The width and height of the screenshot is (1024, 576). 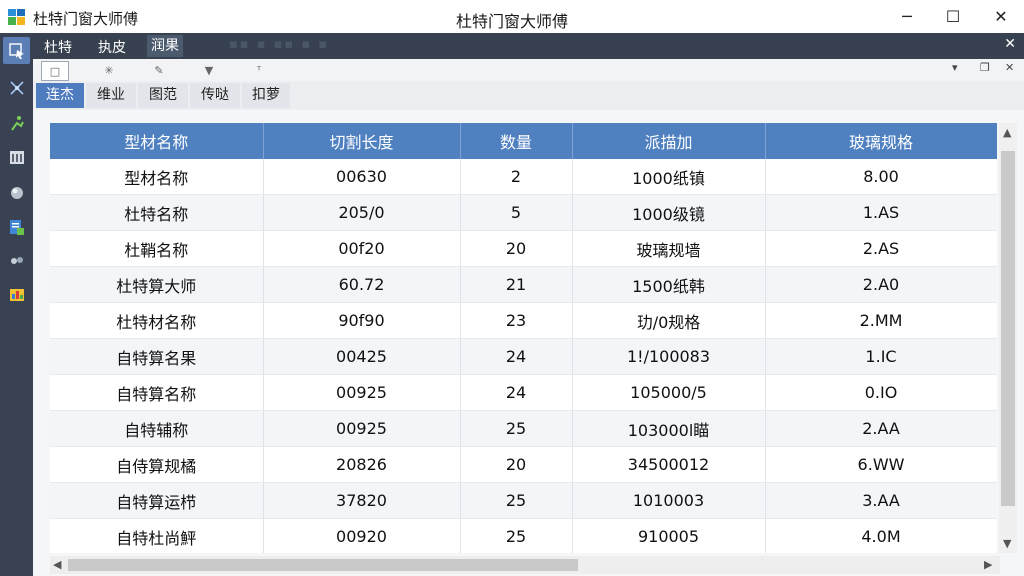 What do you see at coordinates (16, 226) in the screenshot?
I see `rail-report-button` at bounding box center [16, 226].